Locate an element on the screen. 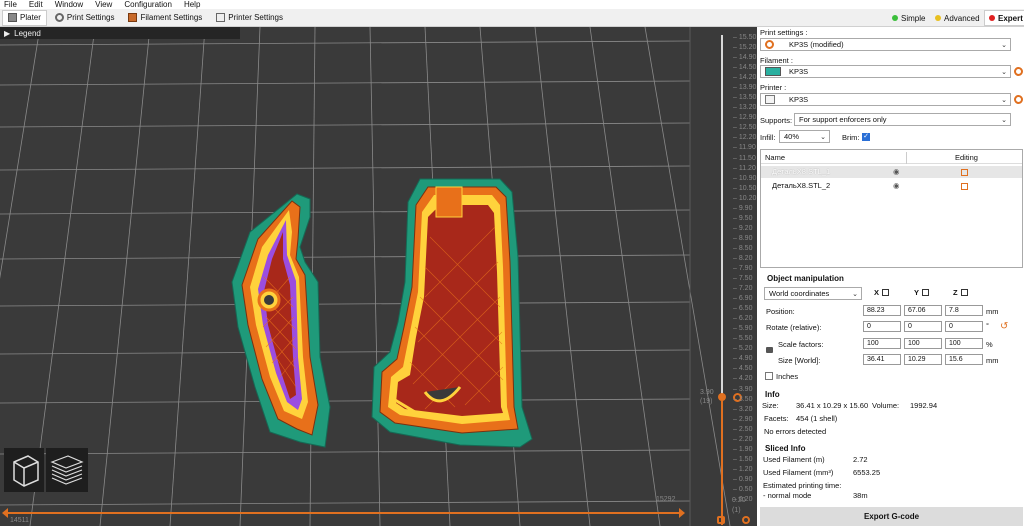  info-facets-label: Facets: is located at coordinates (776, 418).